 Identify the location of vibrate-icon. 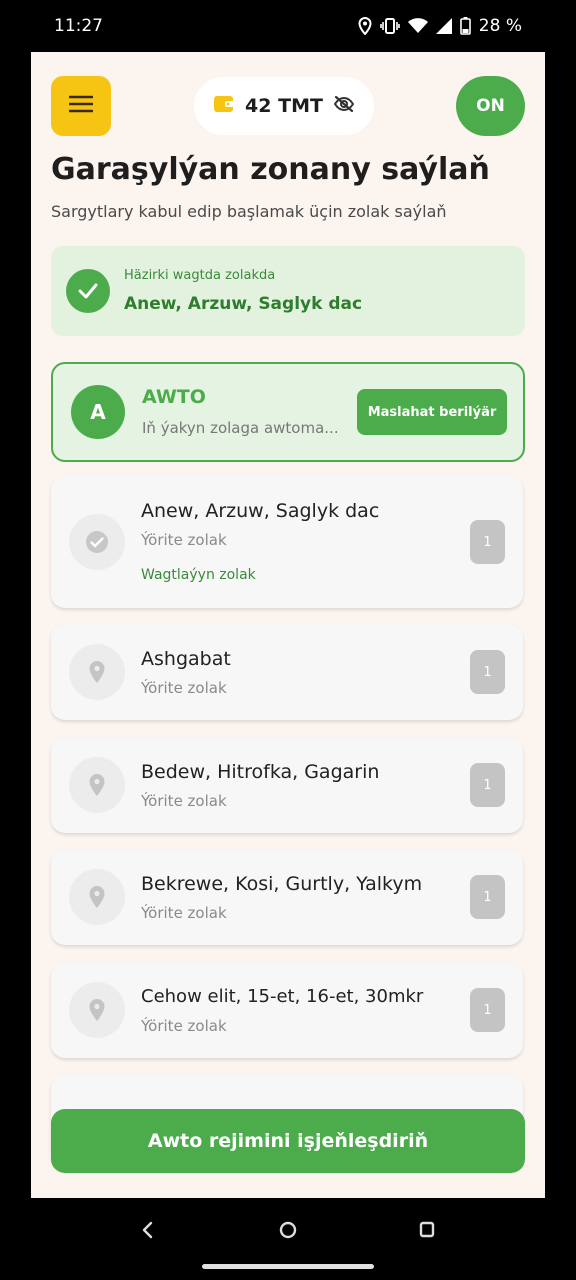
(389, 26).